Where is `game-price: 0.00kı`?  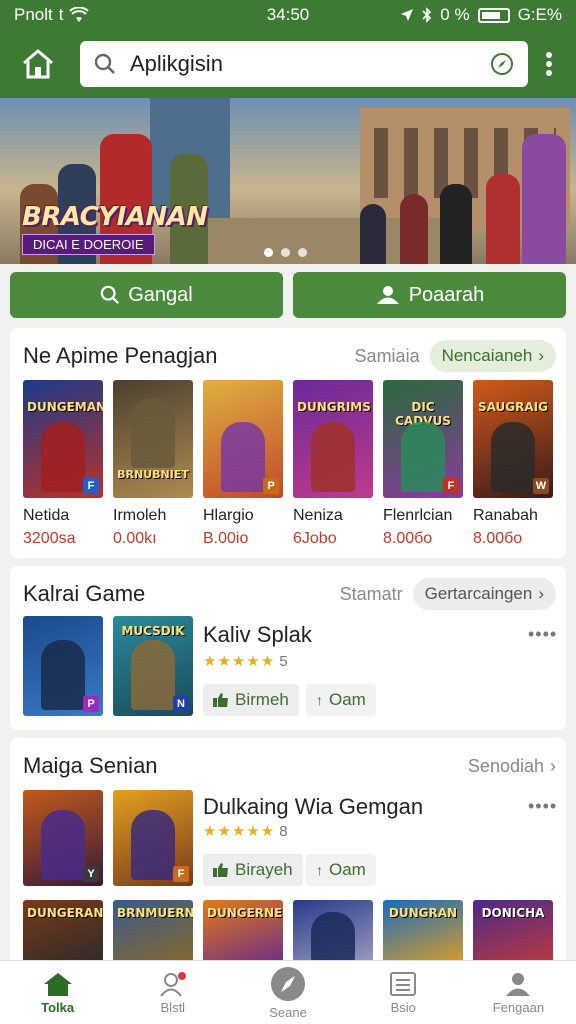
game-price: 0.00kı is located at coordinates (135, 538).